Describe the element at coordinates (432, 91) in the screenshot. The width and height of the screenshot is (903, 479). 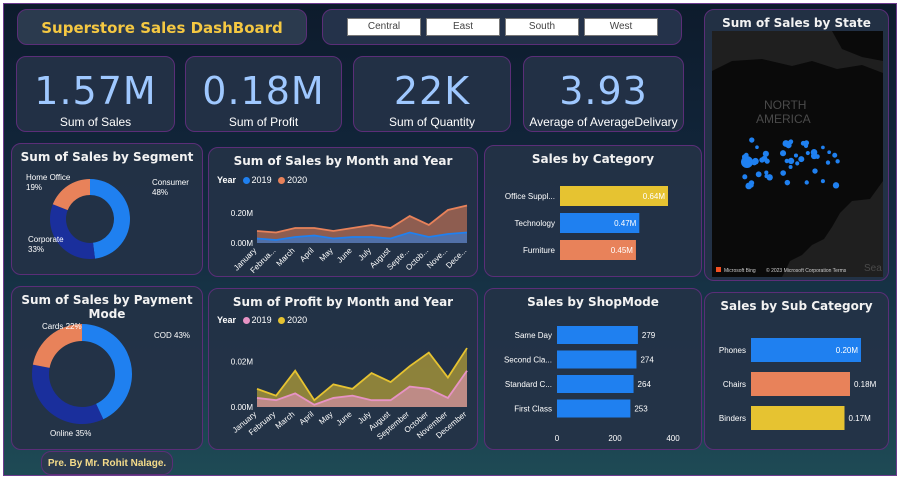
I see `kpi-value: 22K` at that location.